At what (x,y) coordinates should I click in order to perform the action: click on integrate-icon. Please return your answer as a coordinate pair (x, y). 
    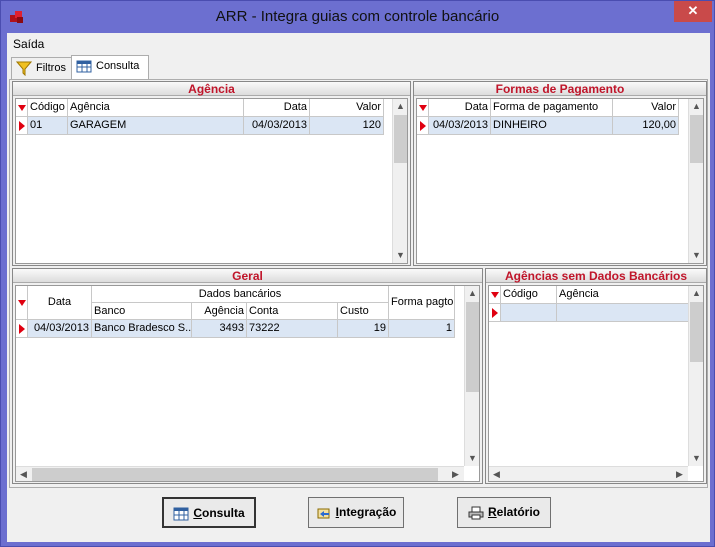
    Looking at the image, I should click on (323, 513).